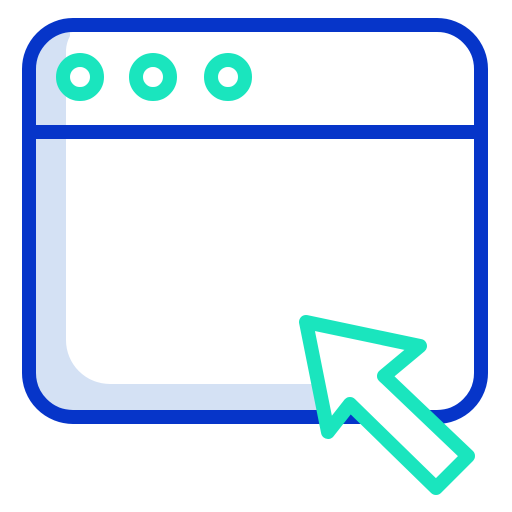 The width and height of the screenshot is (512, 512). What do you see at coordinates (387, 405) in the screenshot?
I see `cursor-backing` at bounding box center [387, 405].